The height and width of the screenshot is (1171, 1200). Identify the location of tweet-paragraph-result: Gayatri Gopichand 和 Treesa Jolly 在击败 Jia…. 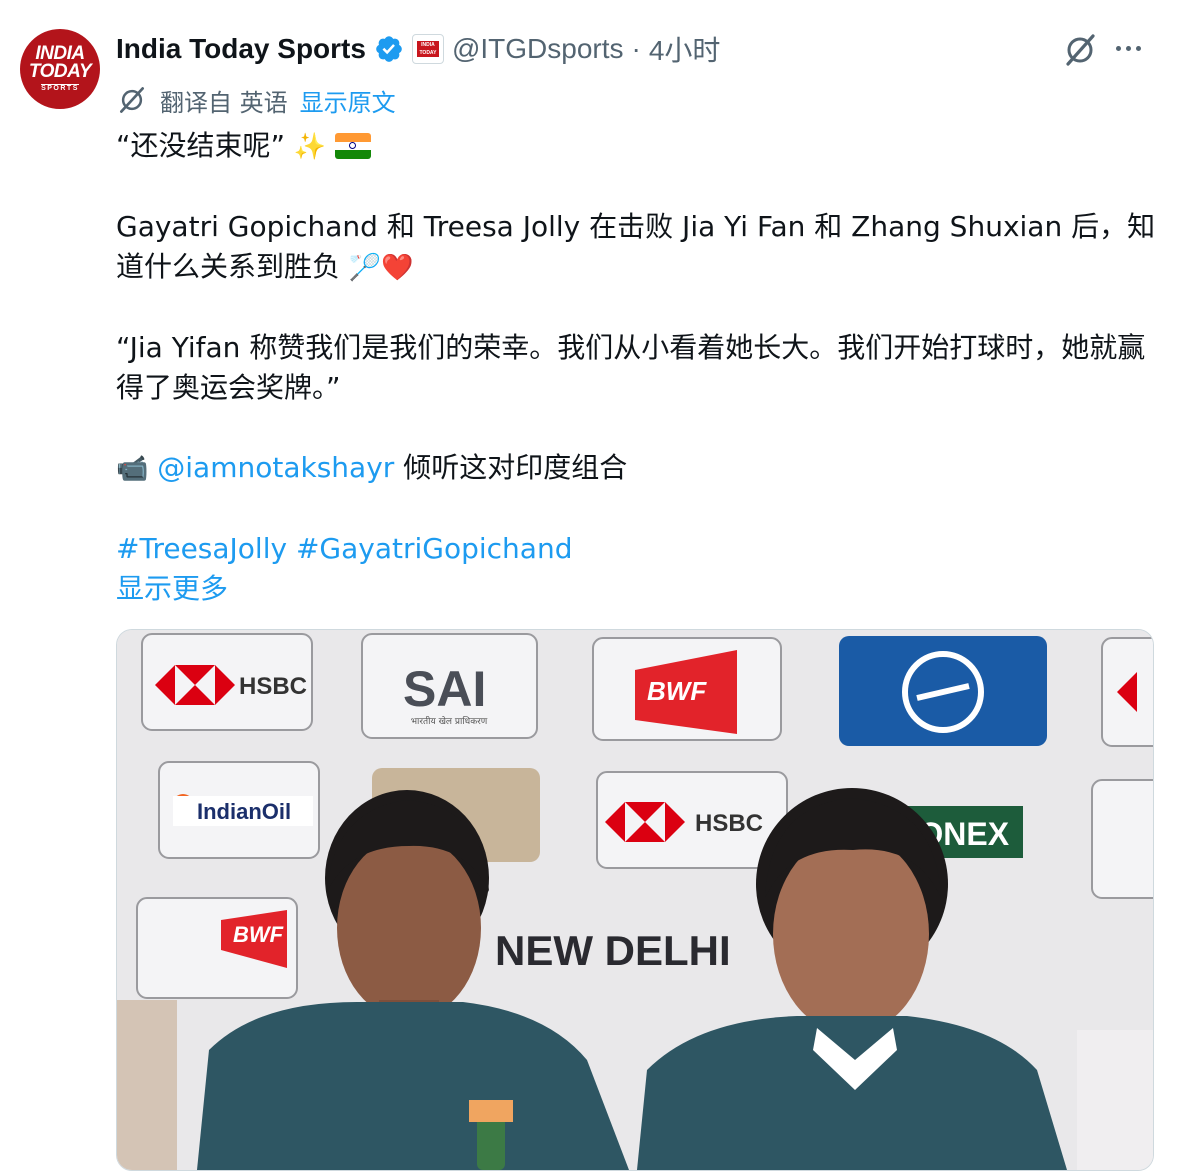
(636, 246).